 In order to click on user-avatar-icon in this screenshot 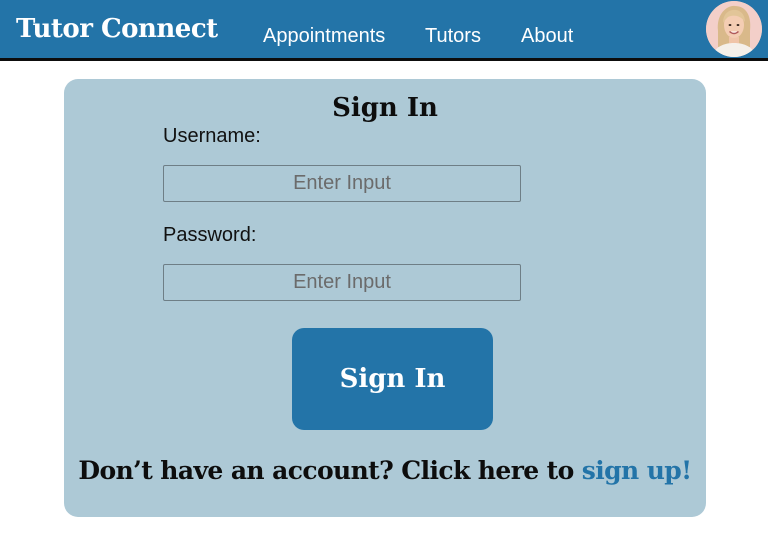, I will do `click(734, 29)`.